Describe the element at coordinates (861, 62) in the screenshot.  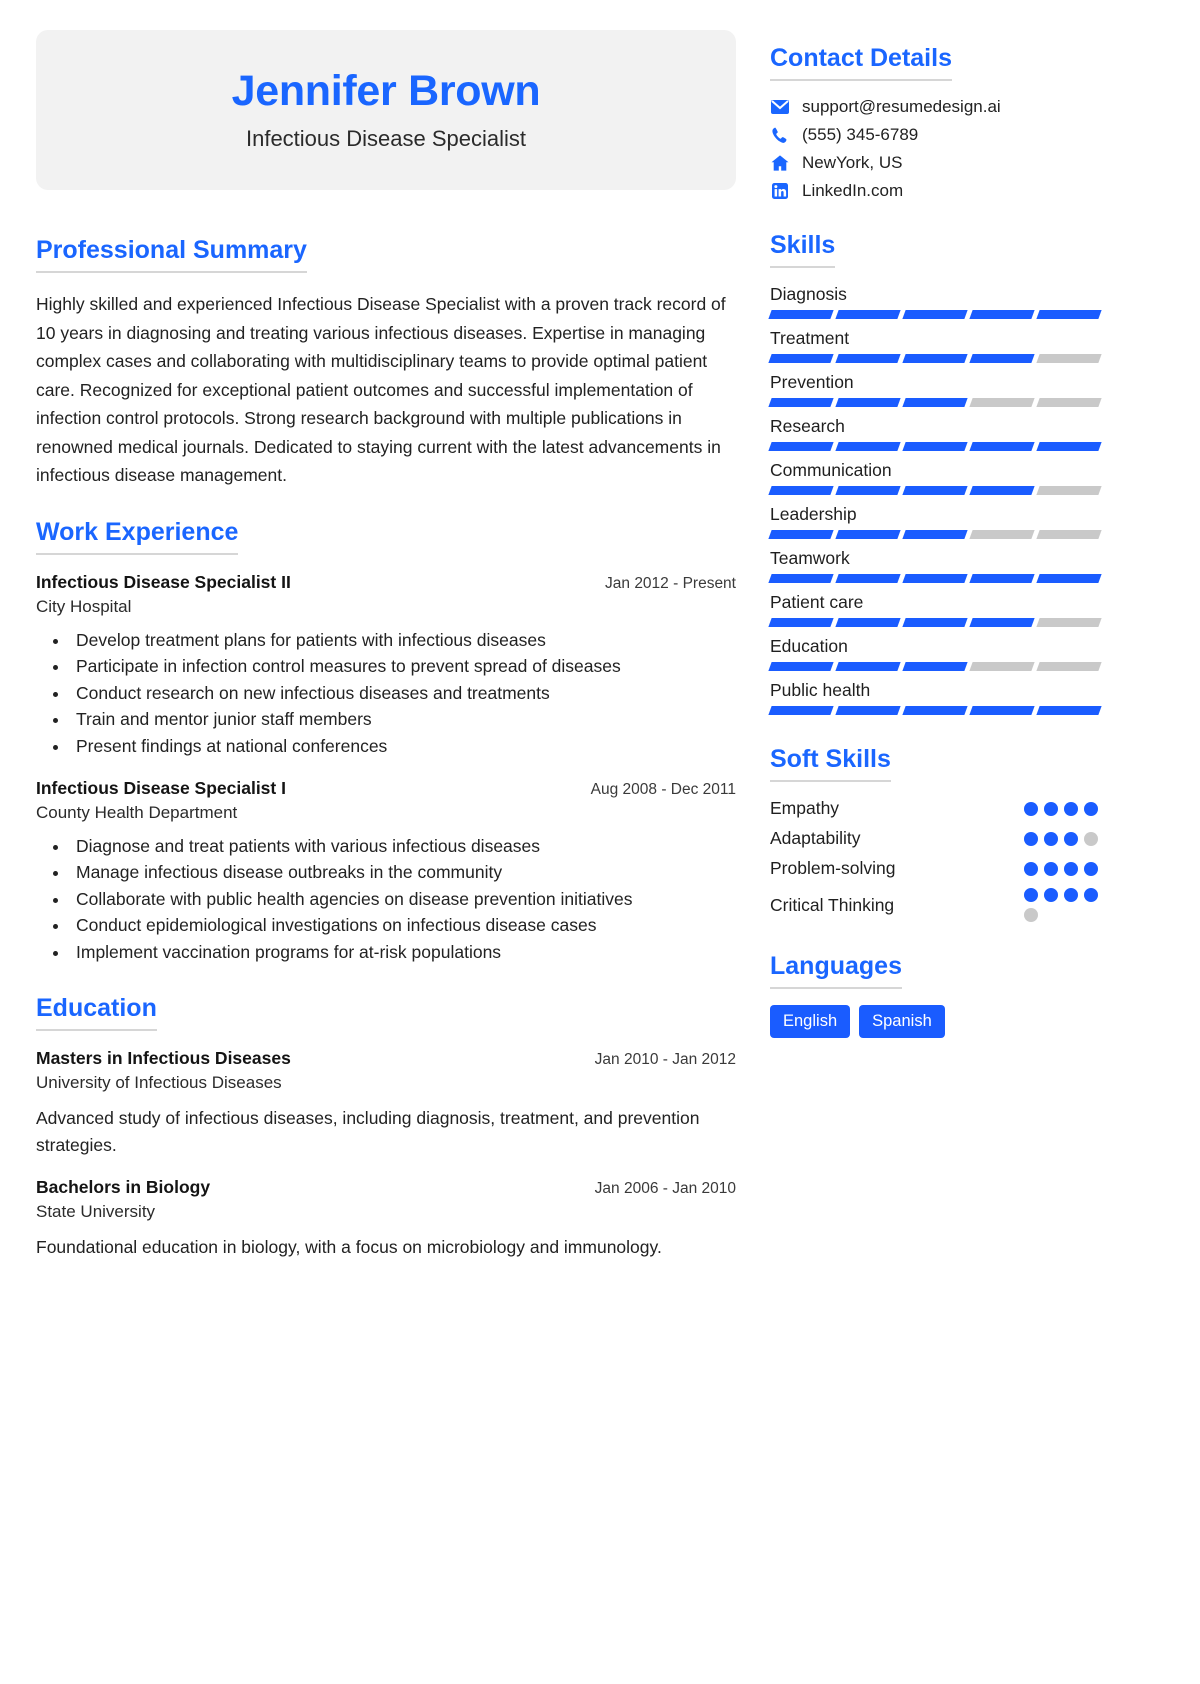
I see `section-heading-contact: Contact Details` at that location.